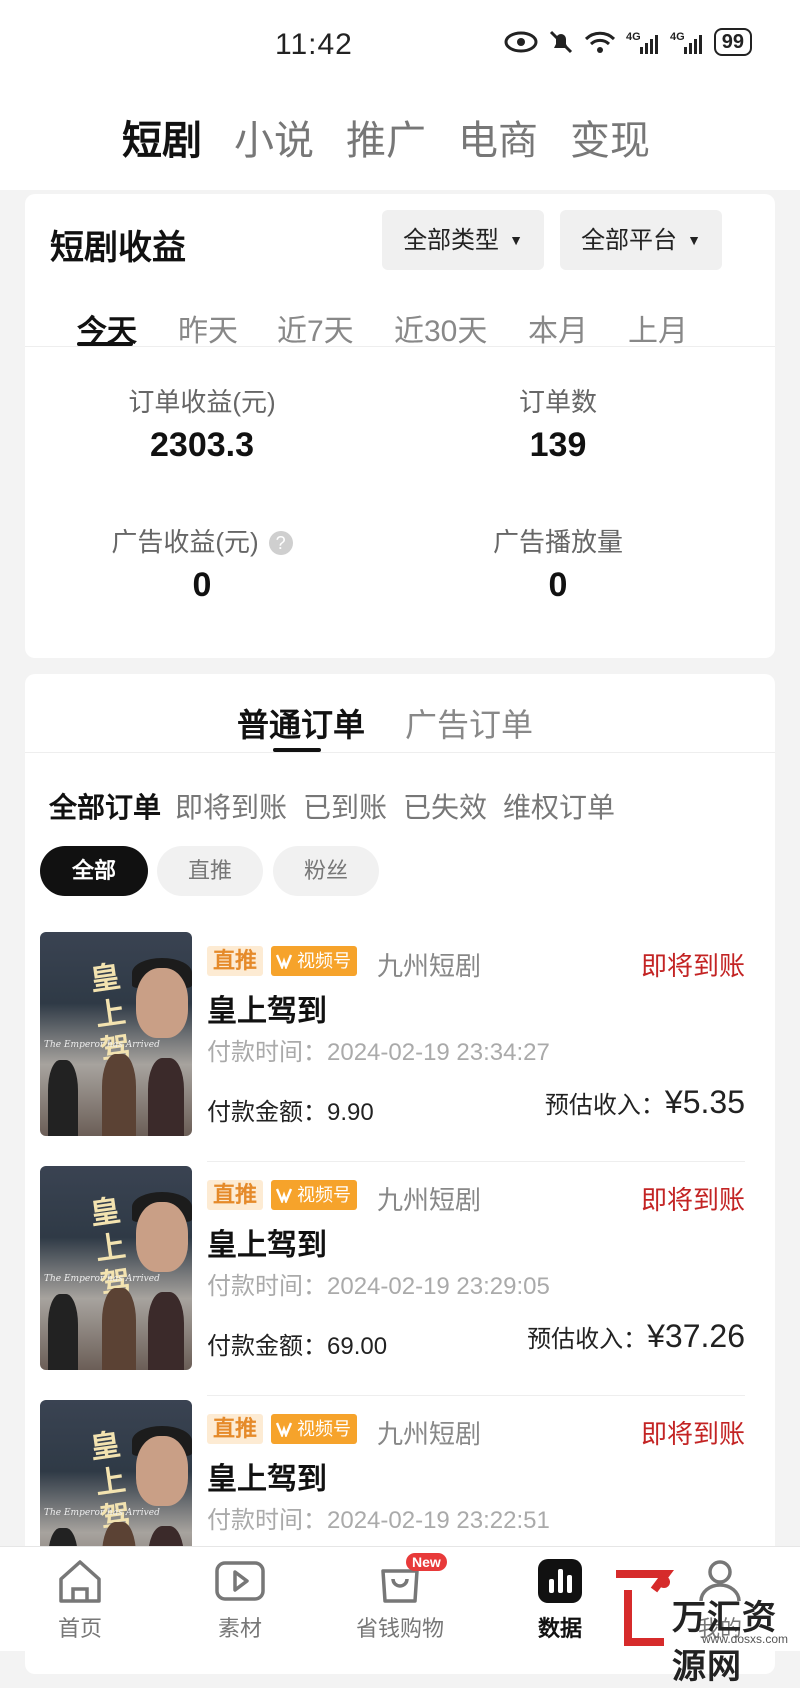 Image resolution: width=800 pixels, height=1688 pixels. Describe the element at coordinates (642, 42) in the screenshot. I see `signal-4g-icon: 4G` at that location.